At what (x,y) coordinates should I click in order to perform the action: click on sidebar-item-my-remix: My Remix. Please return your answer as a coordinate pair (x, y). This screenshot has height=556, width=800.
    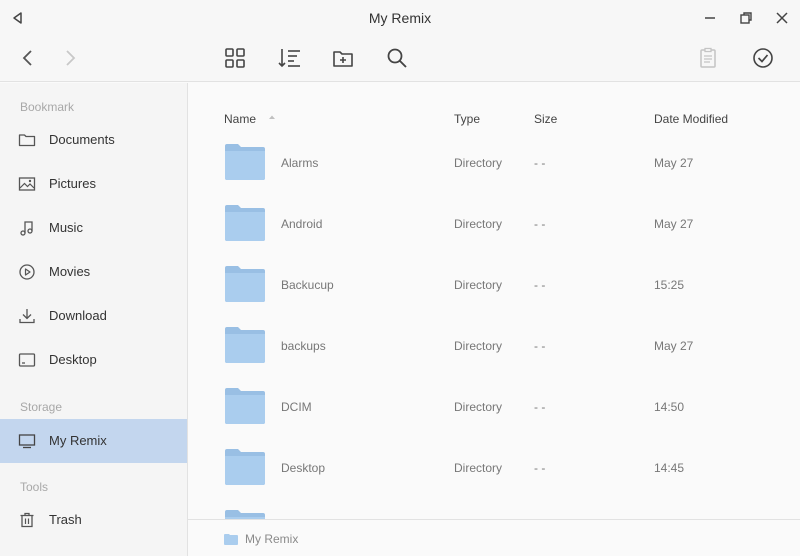
    Looking at the image, I should click on (93, 441).